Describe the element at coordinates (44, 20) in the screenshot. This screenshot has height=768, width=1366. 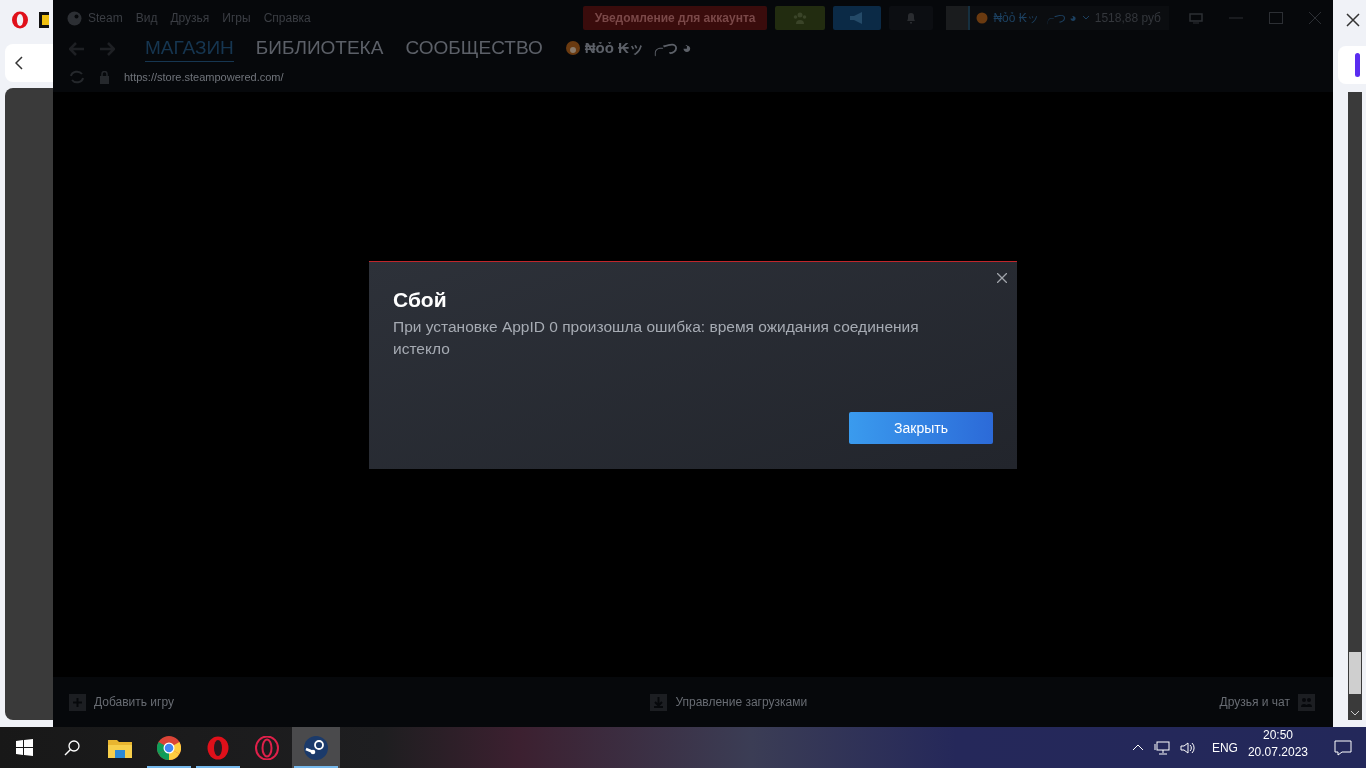
I see `tab-favicon-icon` at that location.